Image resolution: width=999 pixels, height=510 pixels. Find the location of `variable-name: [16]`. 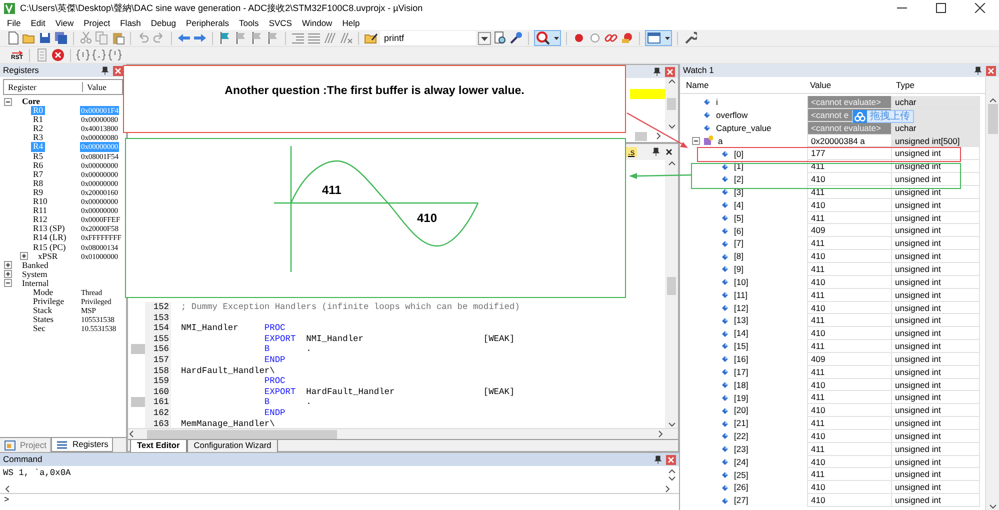

variable-name: [16] is located at coordinates (741, 359).